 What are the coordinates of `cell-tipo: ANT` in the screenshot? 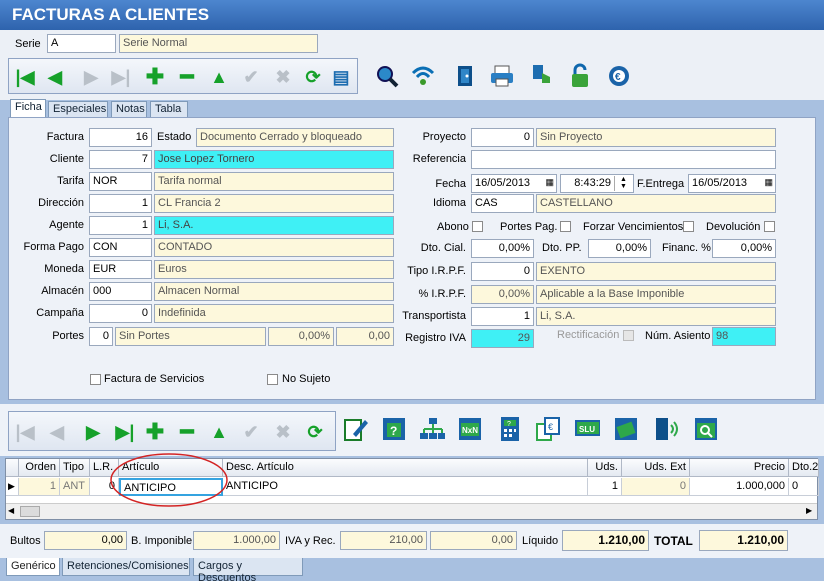 It's located at (75, 487).